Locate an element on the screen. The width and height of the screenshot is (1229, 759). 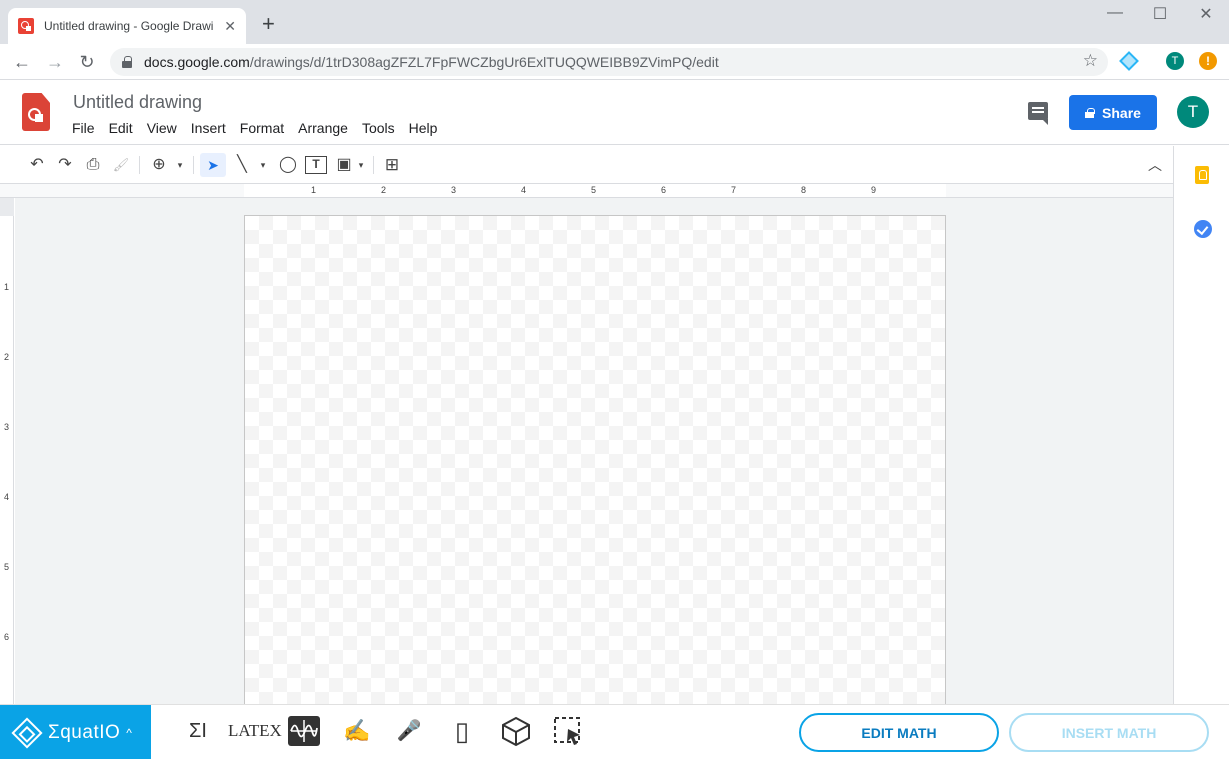
image-dropdown-caret: ▾ is located at coordinates (361, 165).